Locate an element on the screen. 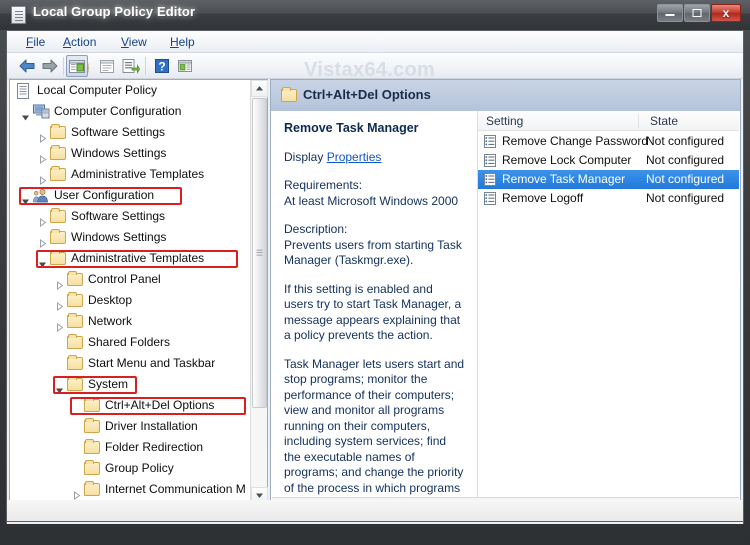 The image size is (750, 545). tree-item: Start Menu and Taskbar is located at coordinates (130, 363).